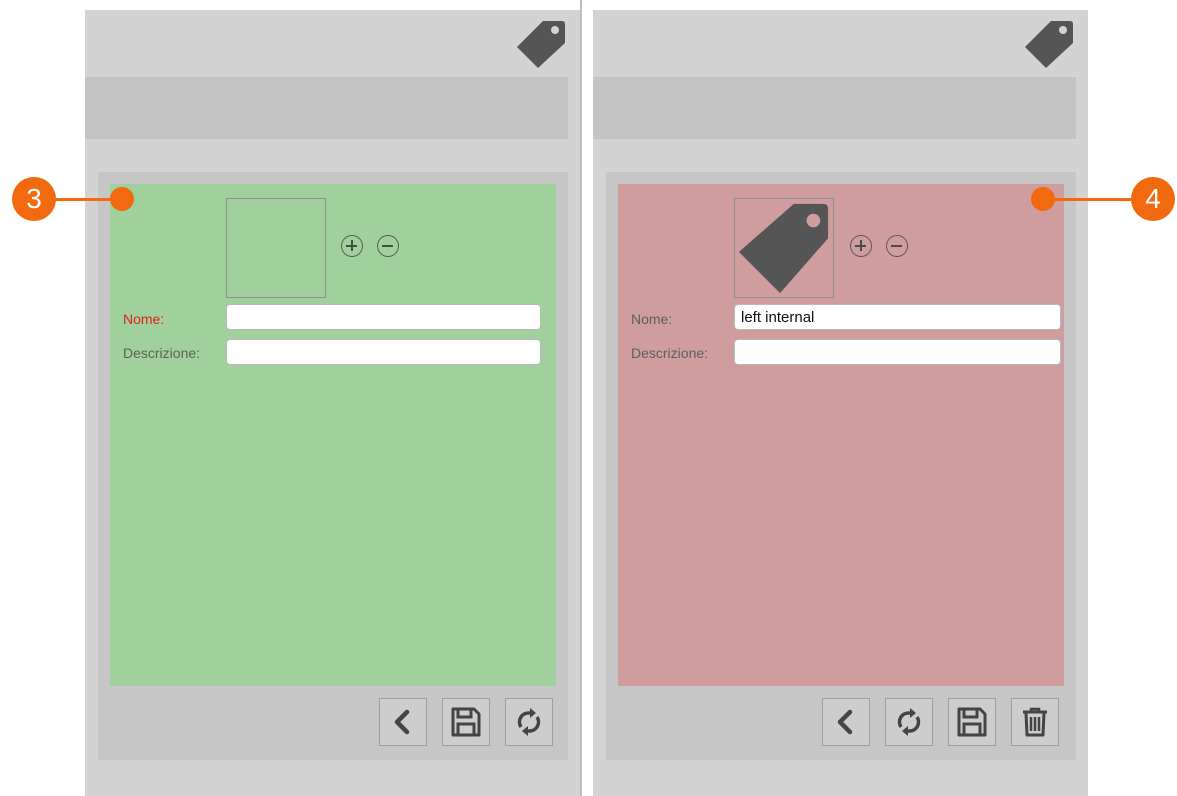 The image size is (1177, 796). What do you see at coordinates (276, 248) in the screenshot?
I see `tag-image-placeholder` at bounding box center [276, 248].